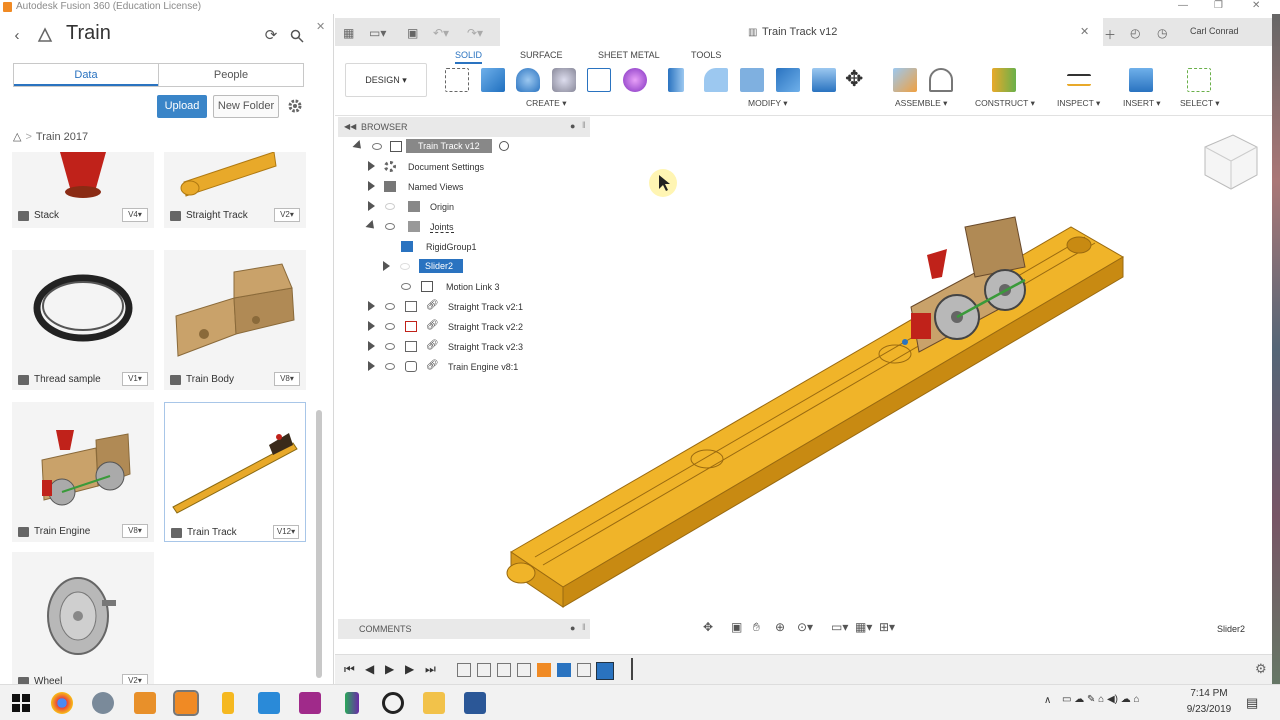 The width and height of the screenshot is (1280, 720). Describe the element at coordinates (348, 33) in the screenshot. I see `grid-menu-icon: ▦` at that location.